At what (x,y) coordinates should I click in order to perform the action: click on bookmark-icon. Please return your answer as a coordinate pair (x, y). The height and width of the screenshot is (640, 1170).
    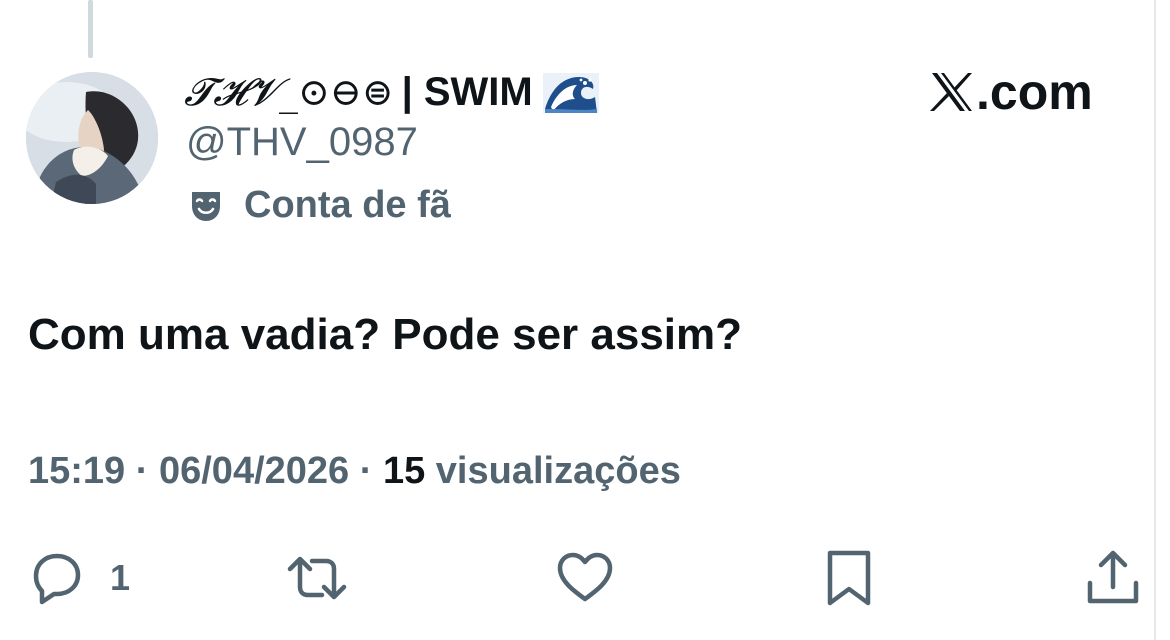
    Looking at the image, I should click on (849, 578).